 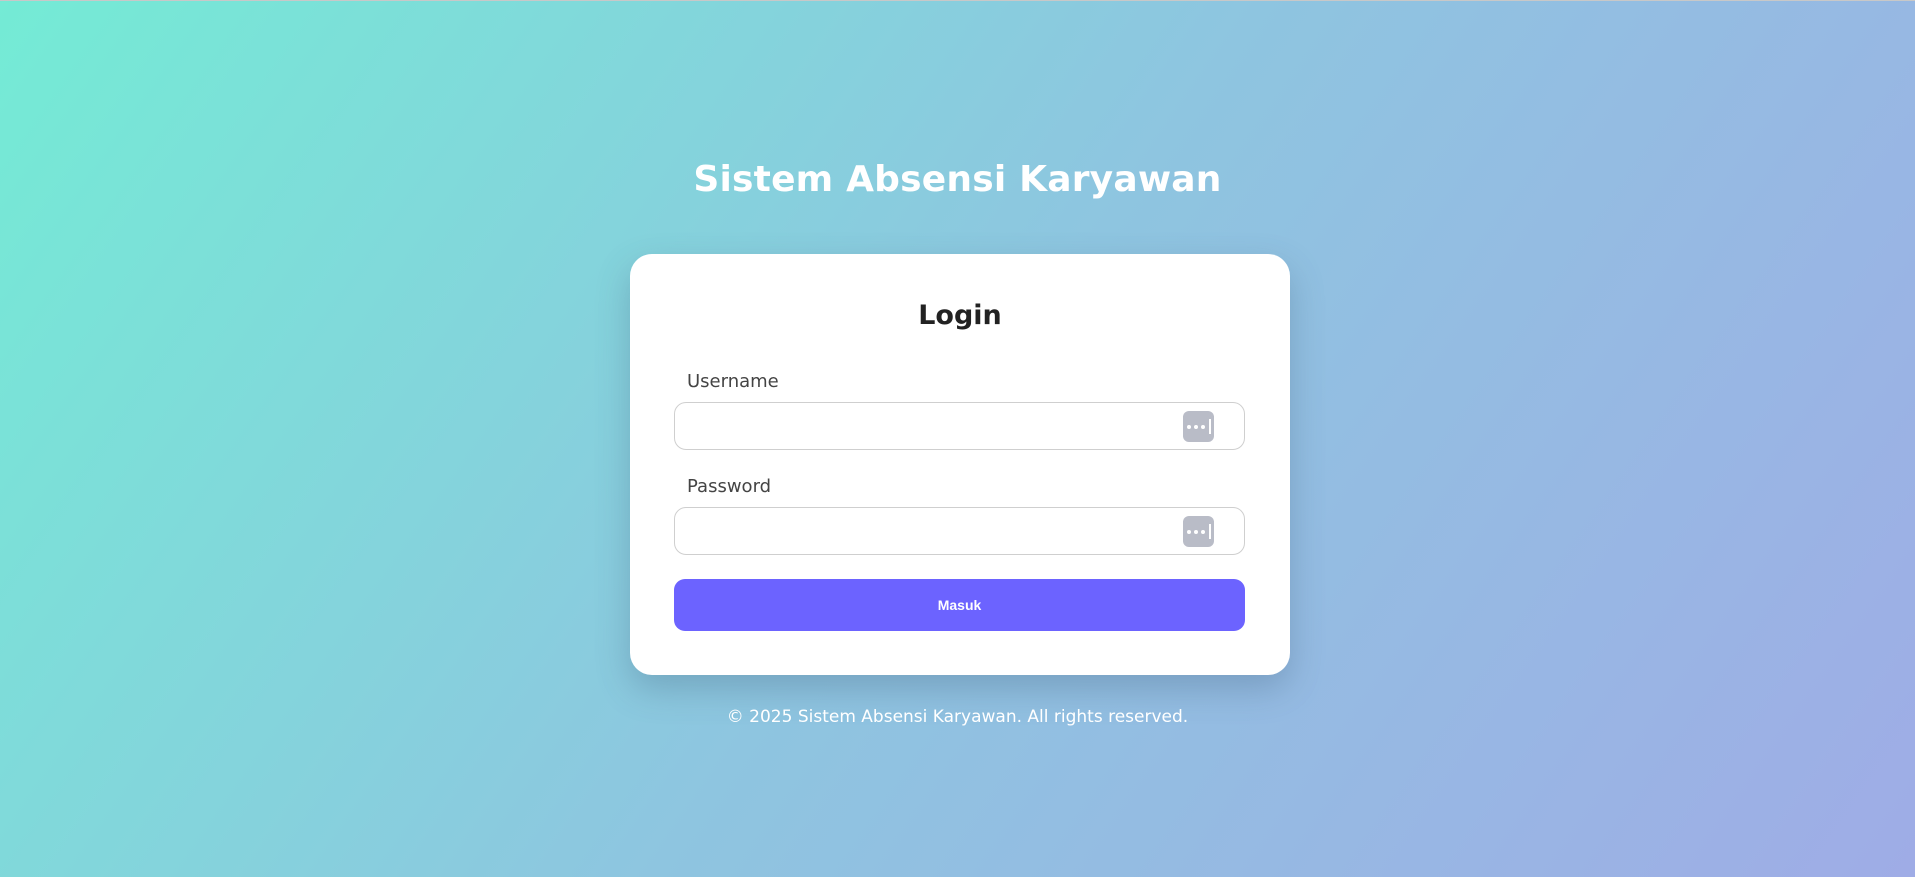 I want to click on username-label: Username, so click(x=733, y=381).